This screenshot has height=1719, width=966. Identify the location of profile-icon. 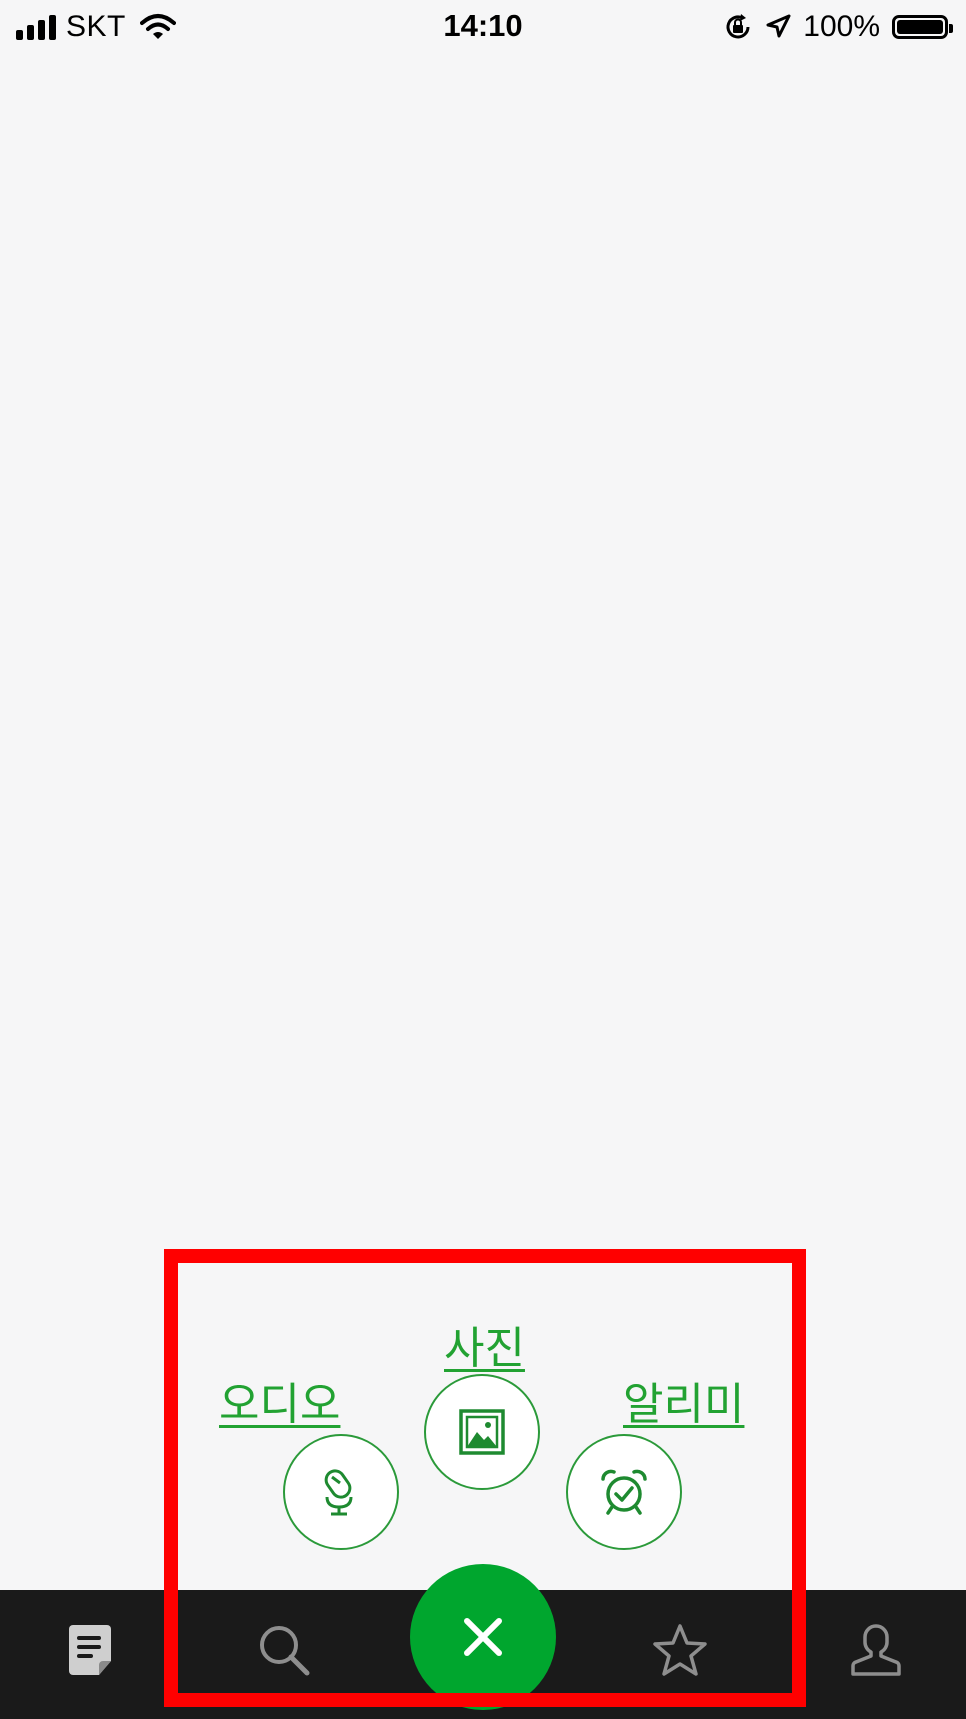
(876, 1650).